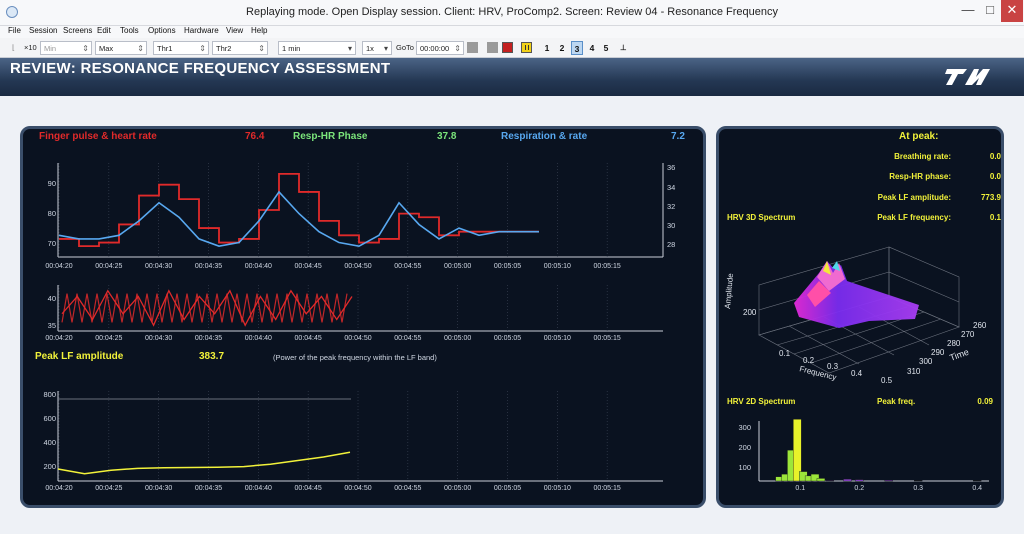 This screenshot has height=534, width=1024. What do you see at coordinates (920, 176) in the screenshot?
I see `stat-label: Resp-HR phase:` at bounding box center [920, 176].